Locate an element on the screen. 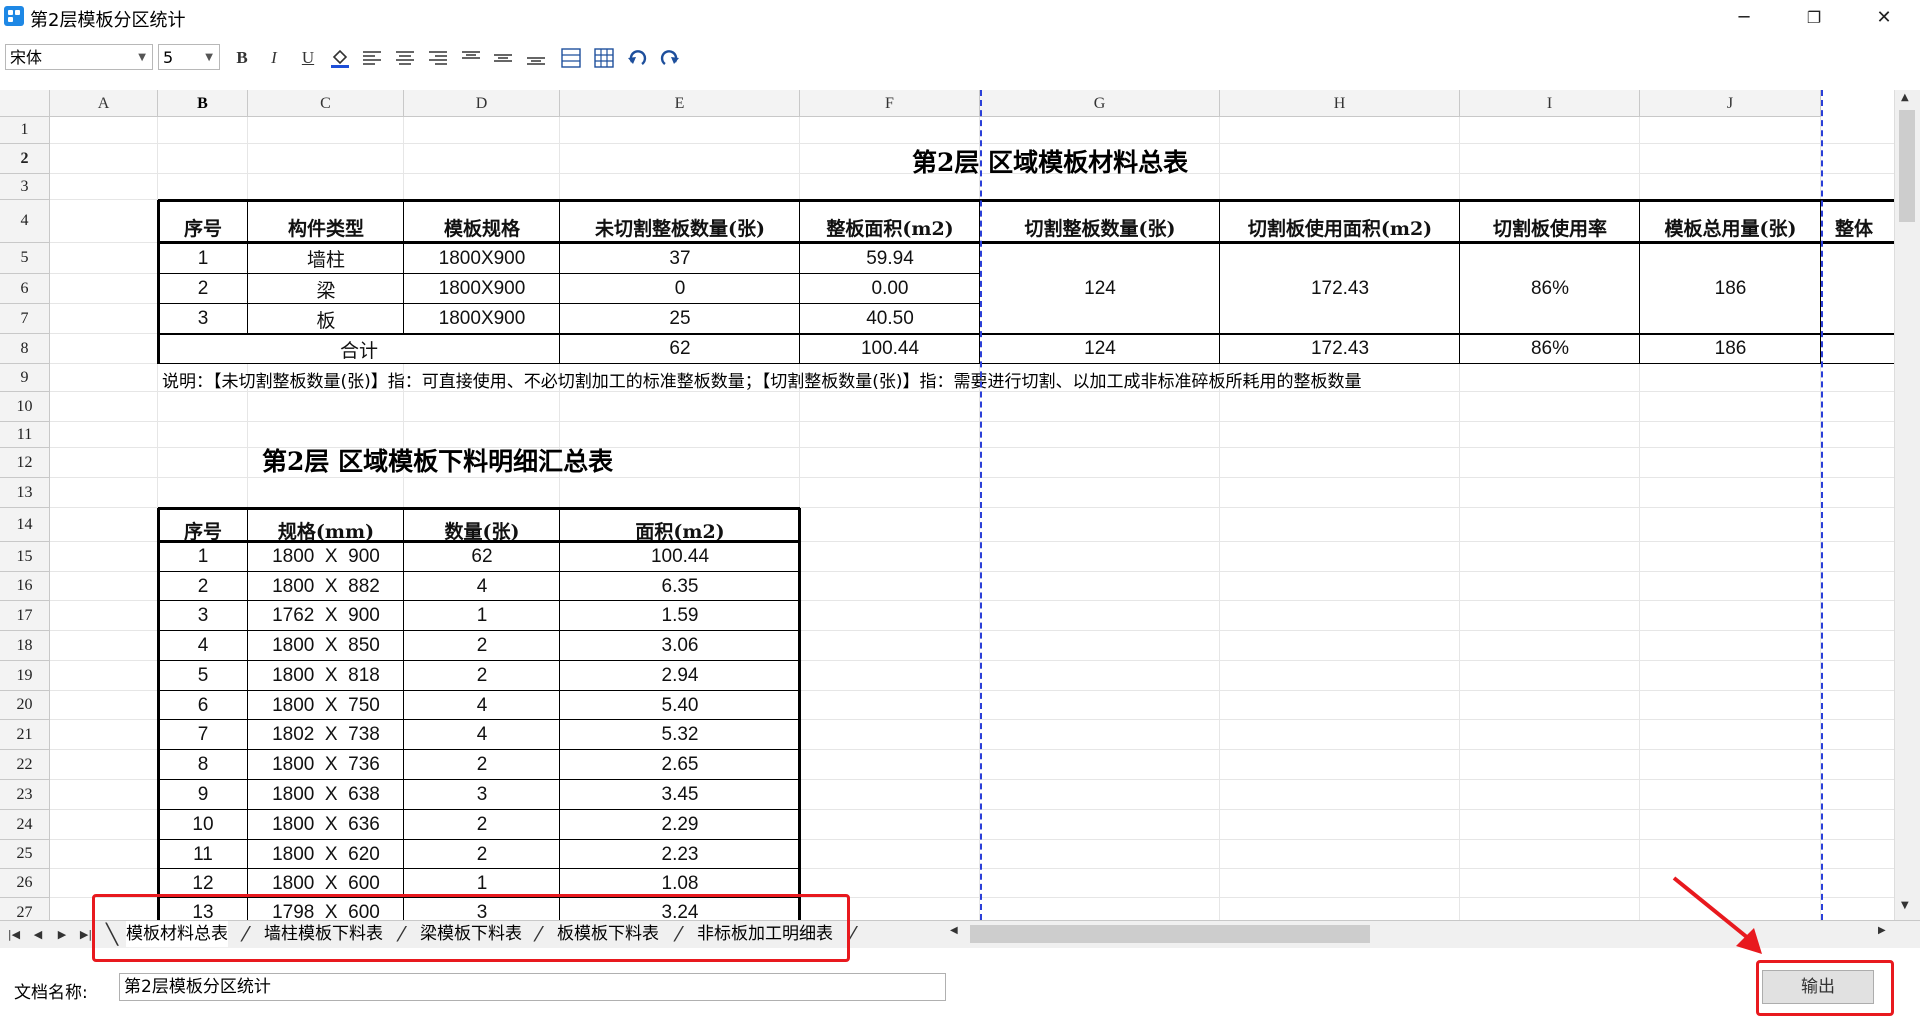 This screenshot has height=1023, width=1920. align-middle-button is located at coordinates (503, 58).